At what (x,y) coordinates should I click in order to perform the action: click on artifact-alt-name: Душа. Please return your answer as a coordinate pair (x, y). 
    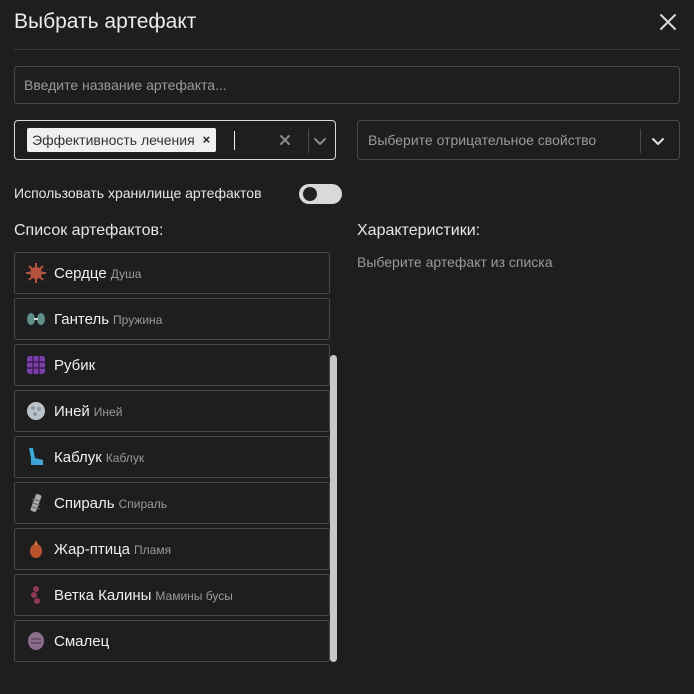
    Looking at the image, I should click on (126, 274).